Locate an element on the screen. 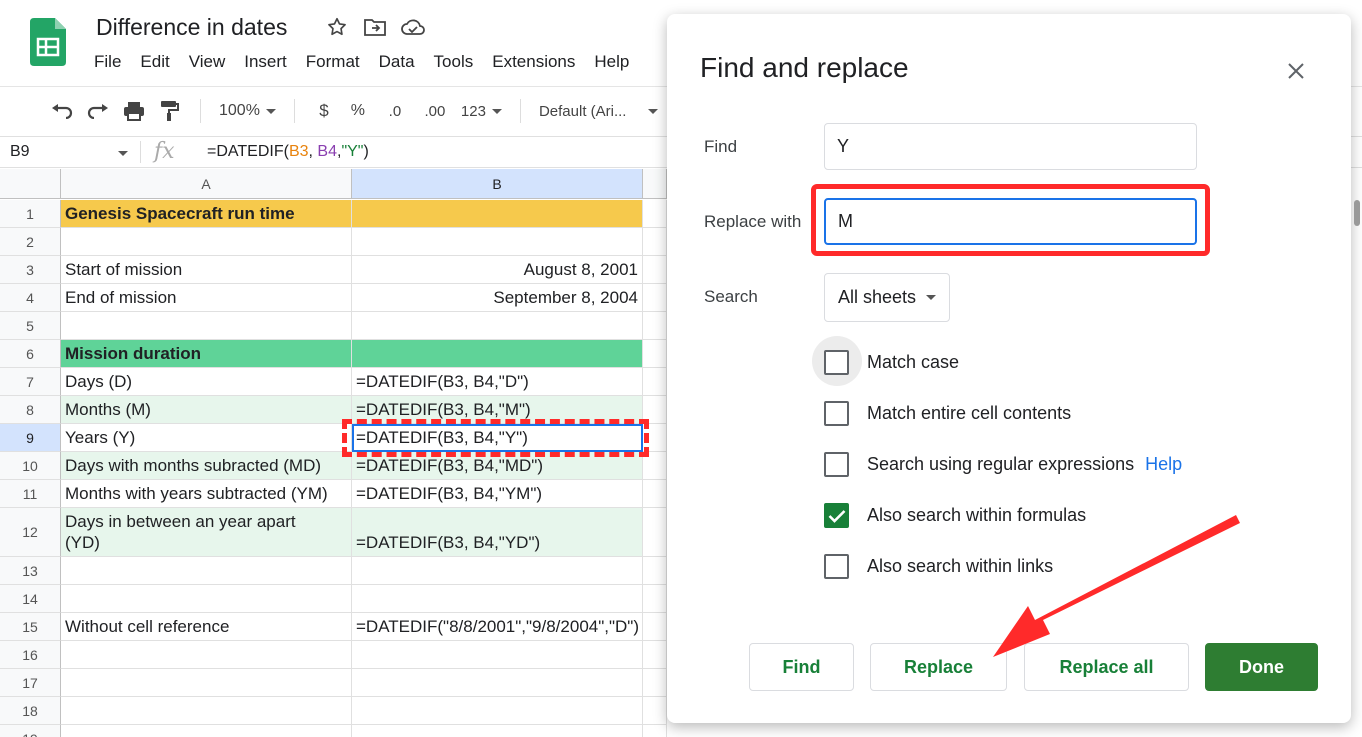 Image resolution: width=1362 pixels, height=737 pixels. menu-tools: Tools is located at coordinates (454, 62).